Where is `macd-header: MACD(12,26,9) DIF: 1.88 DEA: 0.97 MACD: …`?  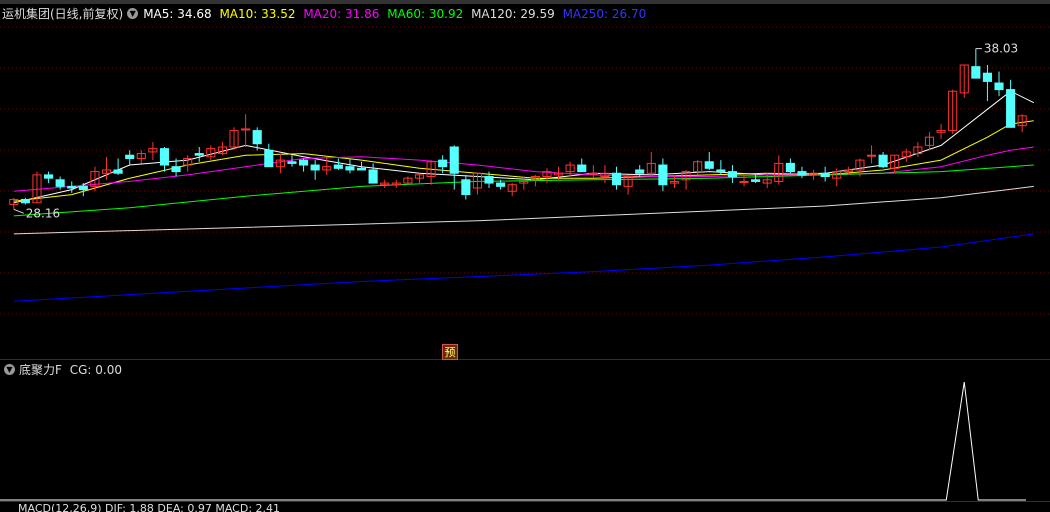
macd-header: MACD(12,26,9) DIF: 1.88 DEA: 0.97 MACD: … is located at coordinates (149, 507).